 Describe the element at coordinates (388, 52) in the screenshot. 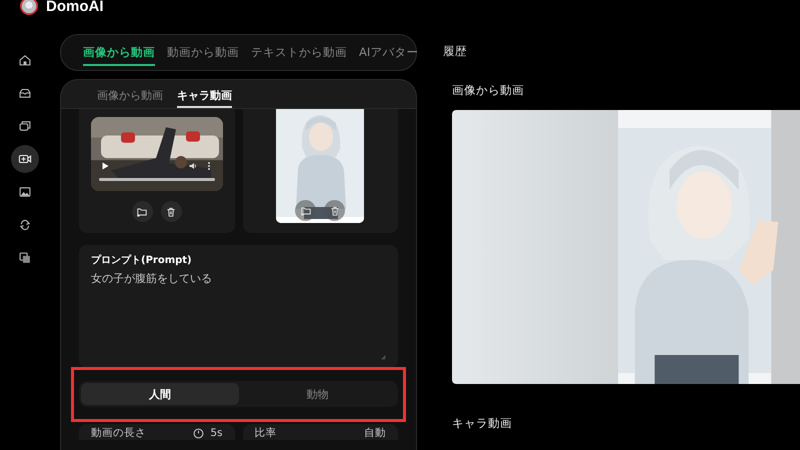

I see `tab: AIアバター` at that location.